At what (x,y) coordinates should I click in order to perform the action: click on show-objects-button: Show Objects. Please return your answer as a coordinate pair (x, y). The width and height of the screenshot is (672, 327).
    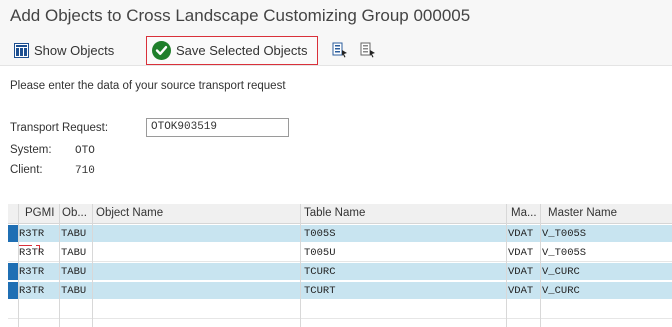
    Looking at the image, I should click on (64, 50).